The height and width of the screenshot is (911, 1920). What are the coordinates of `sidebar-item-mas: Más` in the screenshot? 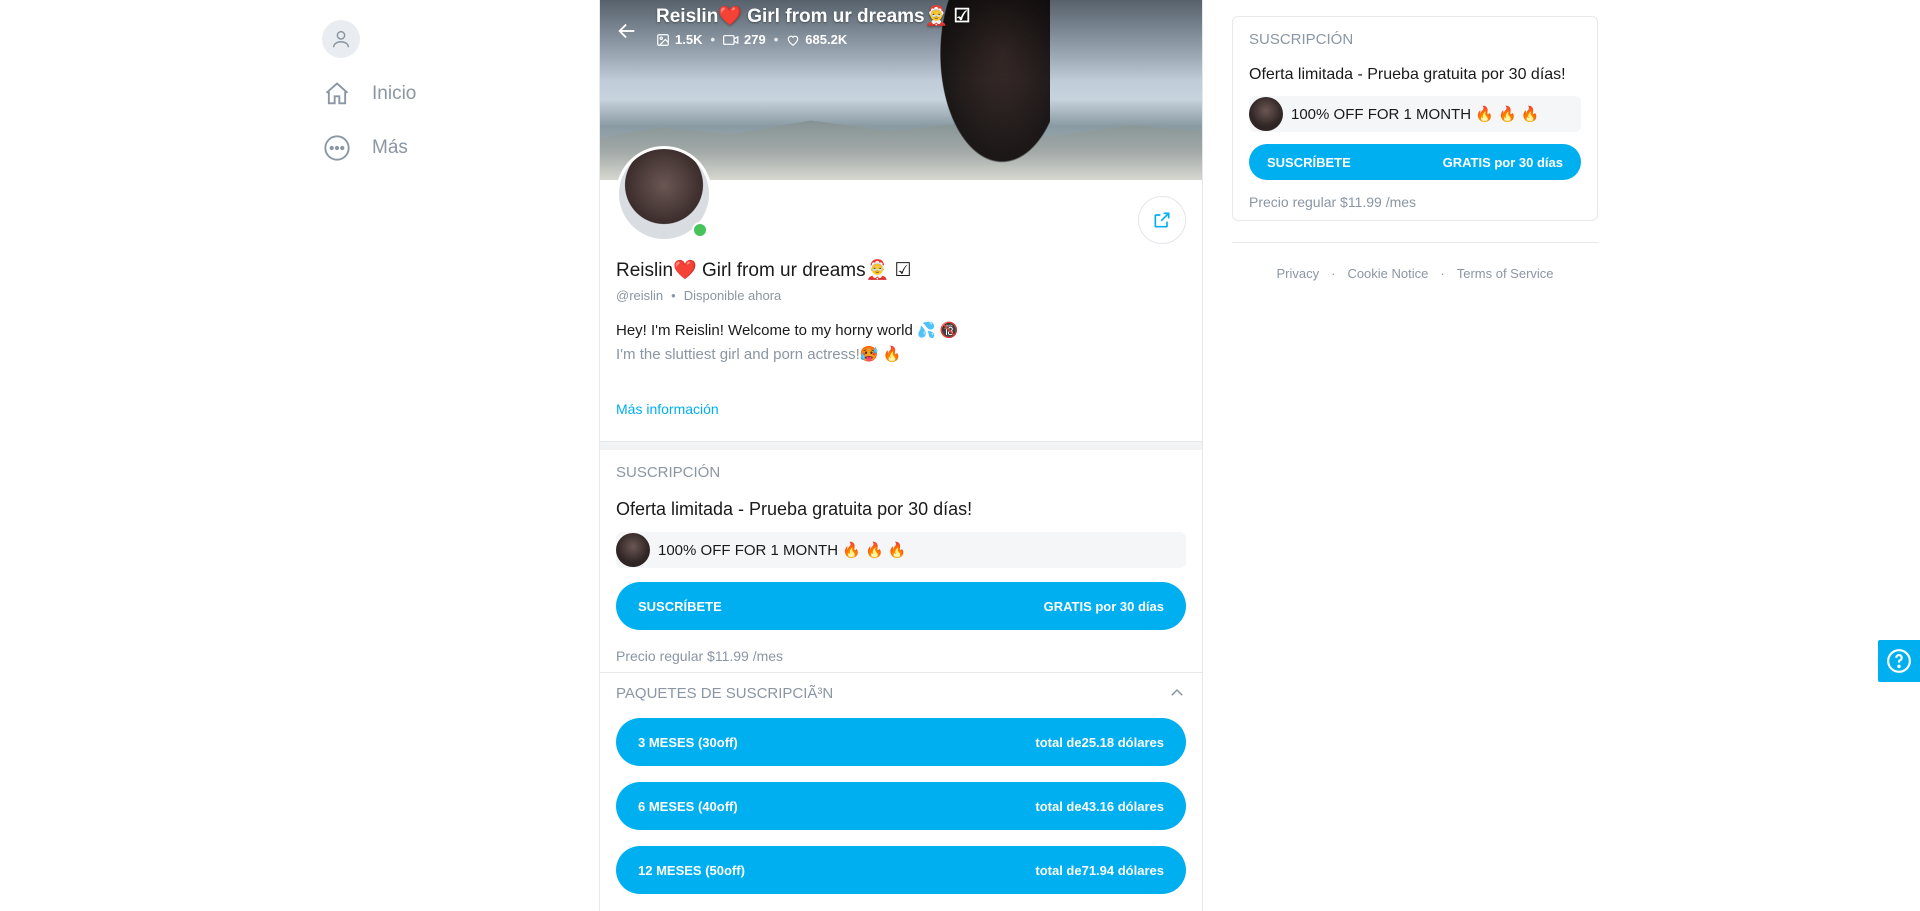 It's located at (442, 148).